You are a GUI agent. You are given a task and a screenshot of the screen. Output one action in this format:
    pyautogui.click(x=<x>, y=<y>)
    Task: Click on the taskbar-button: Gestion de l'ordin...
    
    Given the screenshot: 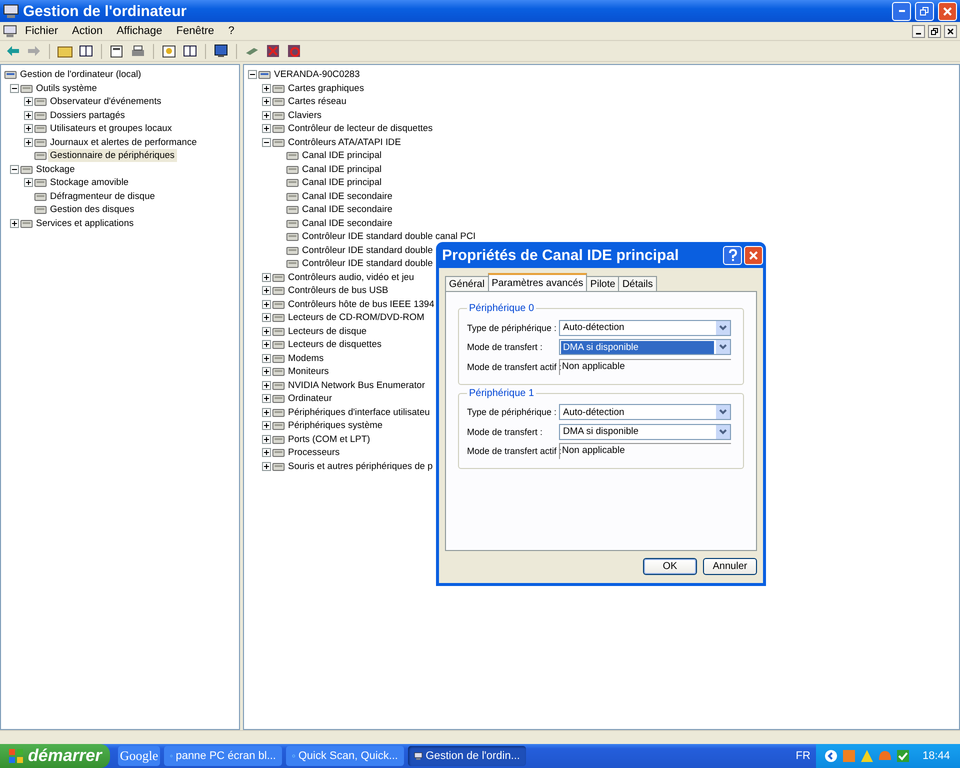 What is the action you would take?
    pyautogui.click(x=467, y=756)
    